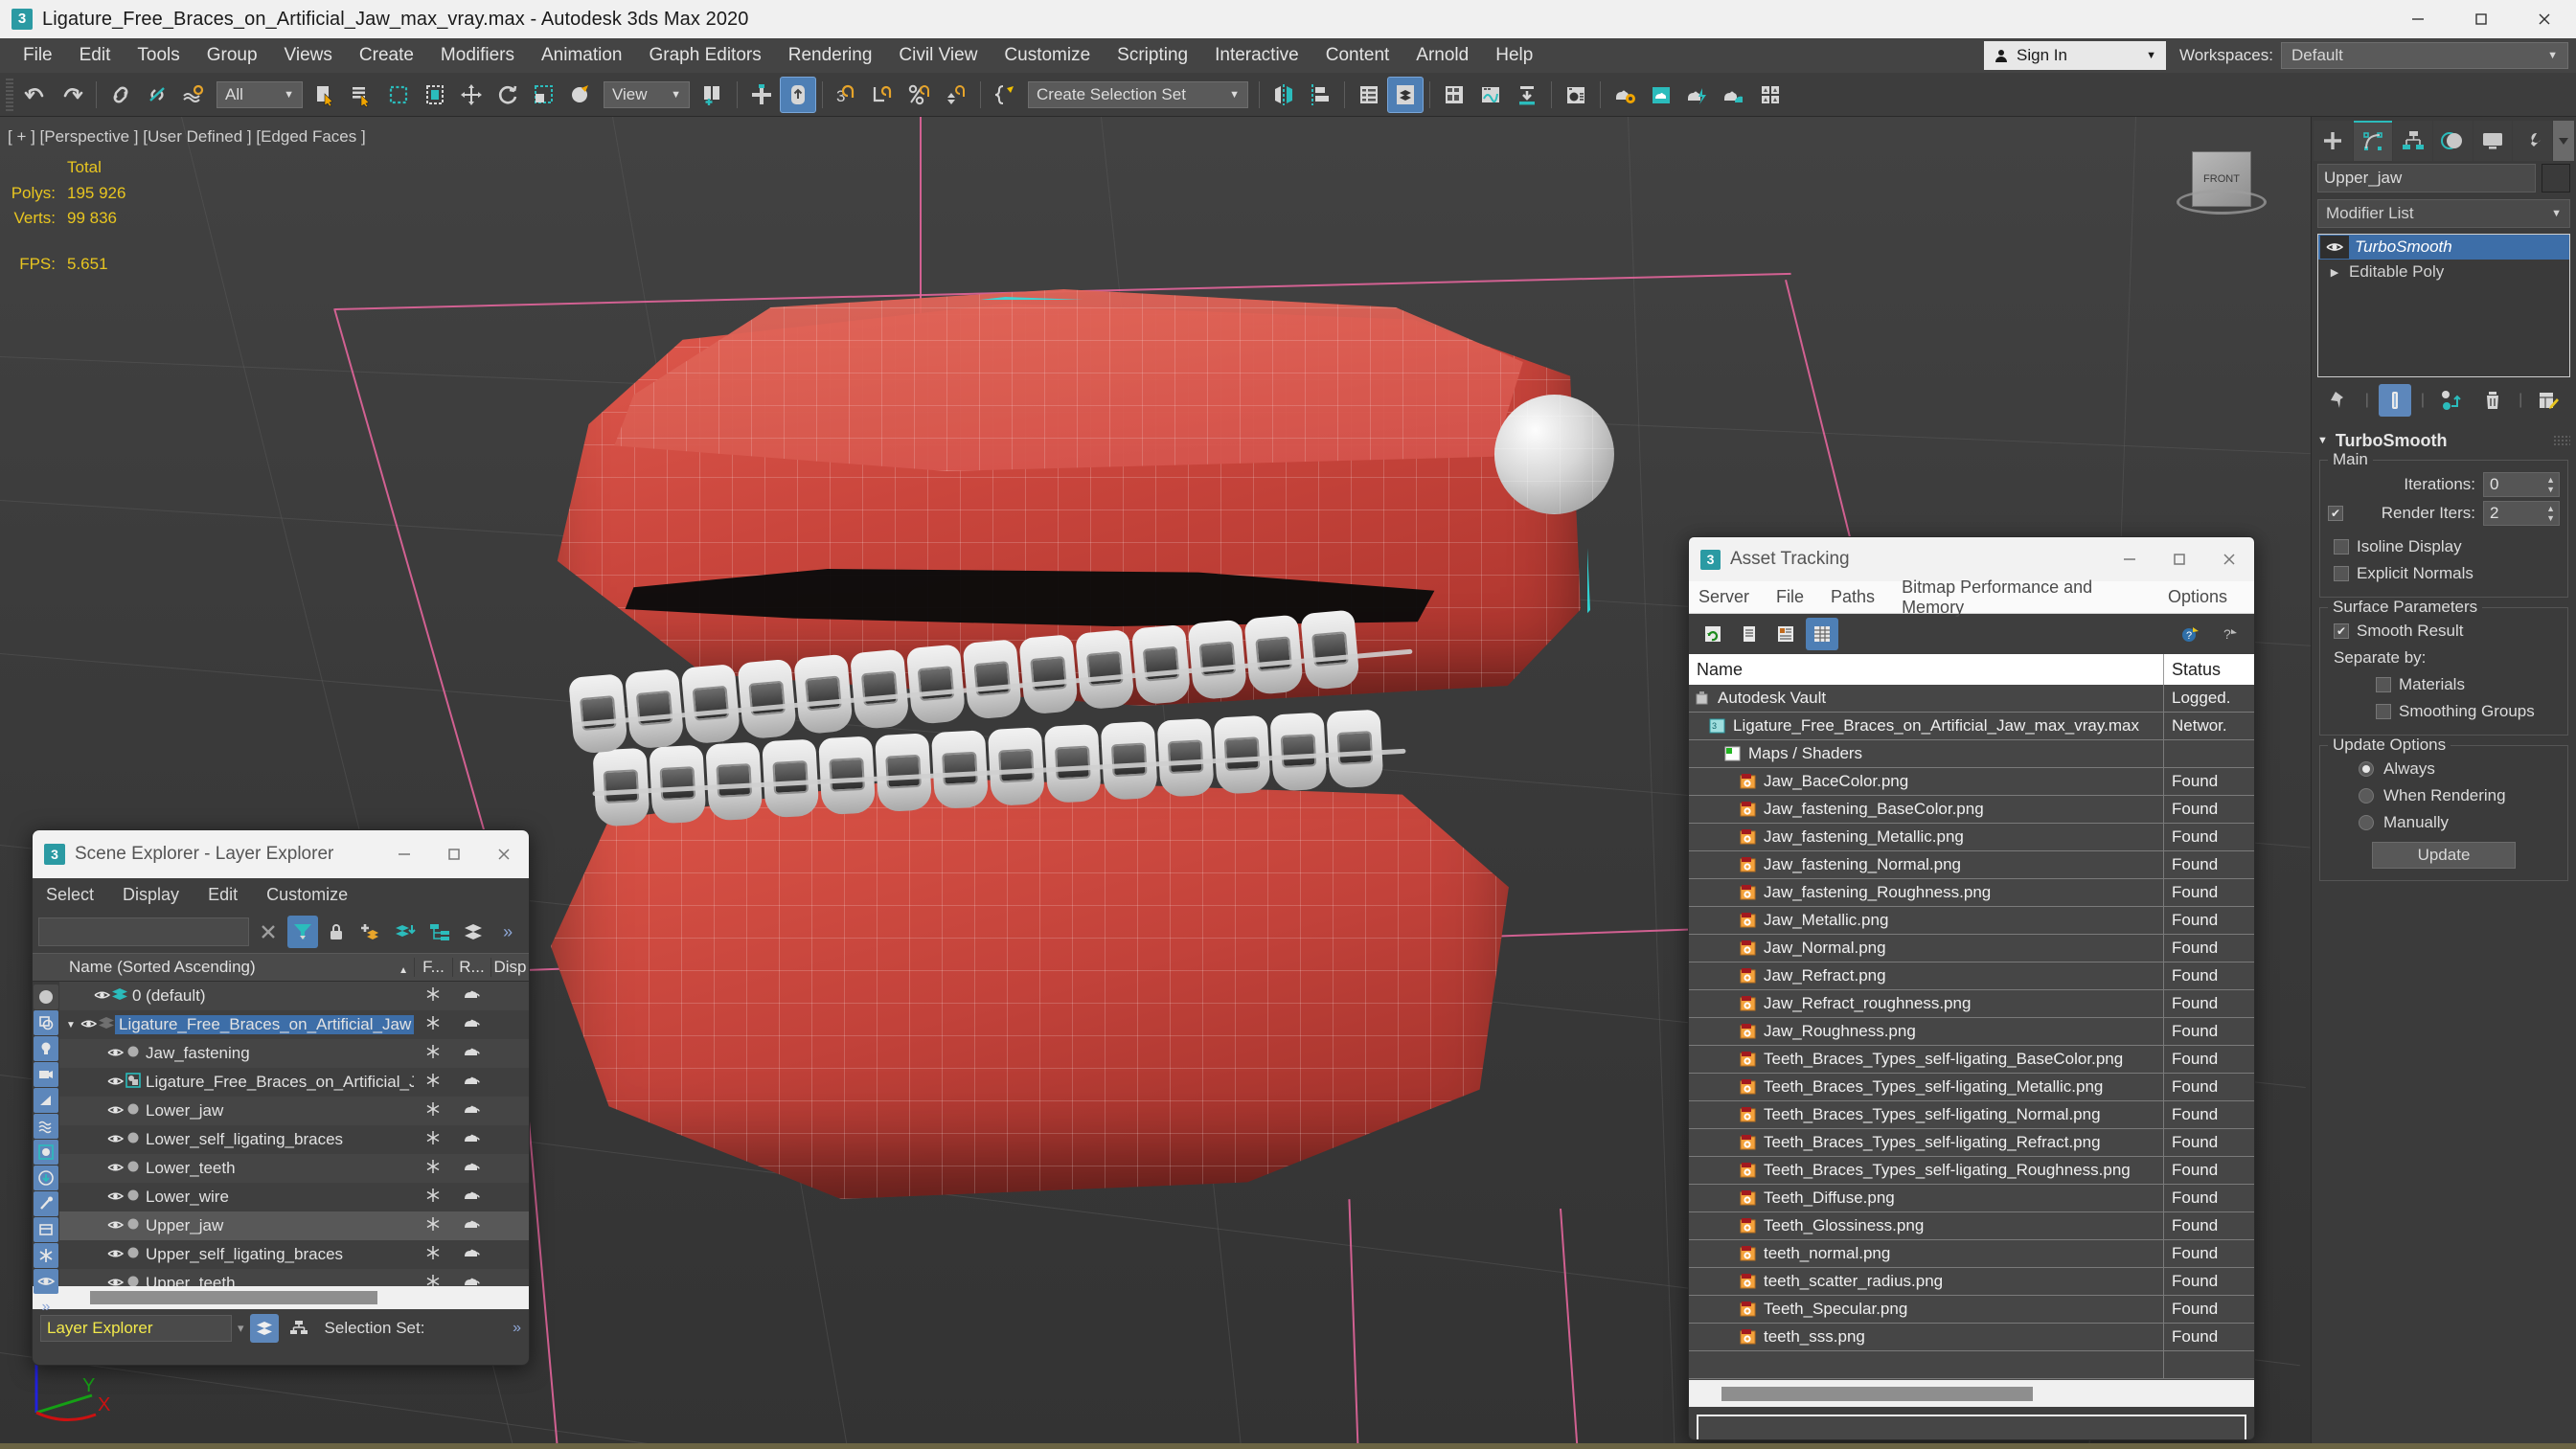 Image resolution: width=2576 pixels, height=1449 pixels. What do you see at coordinates (1713, 634) in the screenshot?
I see `refresh-icon` at bounding box center [1713, 634].